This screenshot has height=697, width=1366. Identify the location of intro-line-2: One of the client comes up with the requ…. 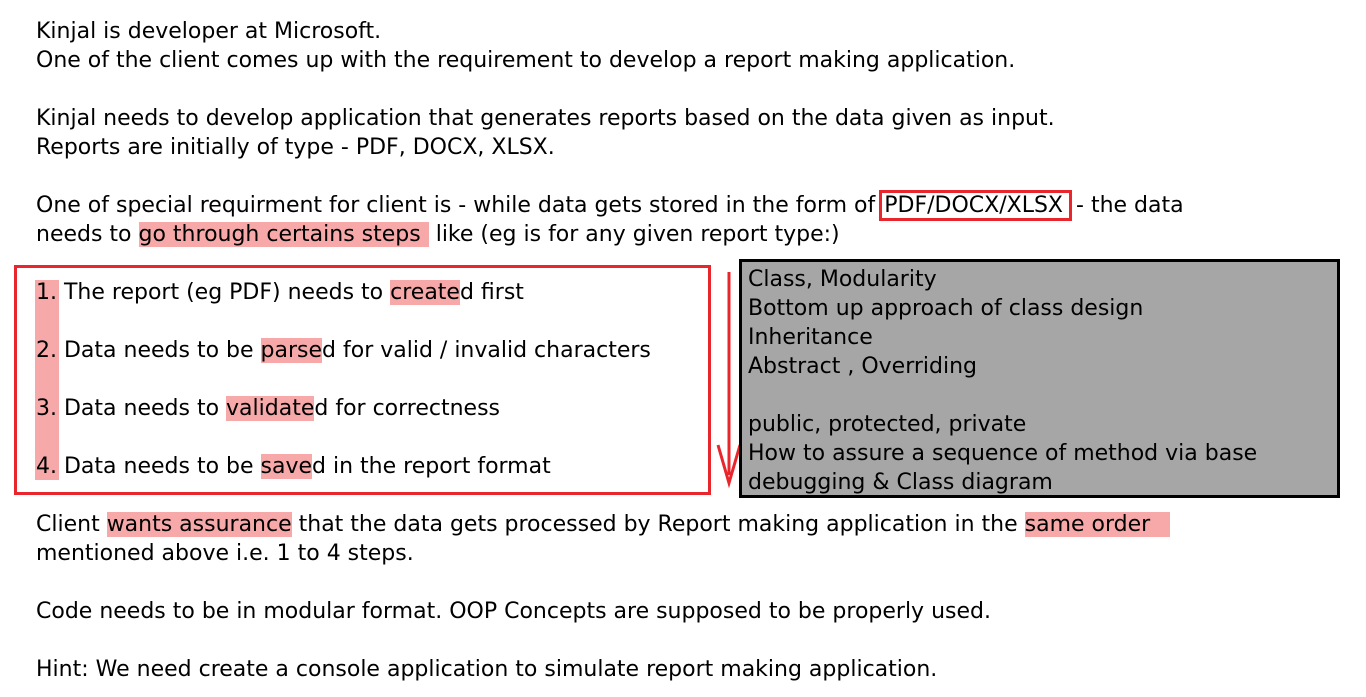
(526, 60).